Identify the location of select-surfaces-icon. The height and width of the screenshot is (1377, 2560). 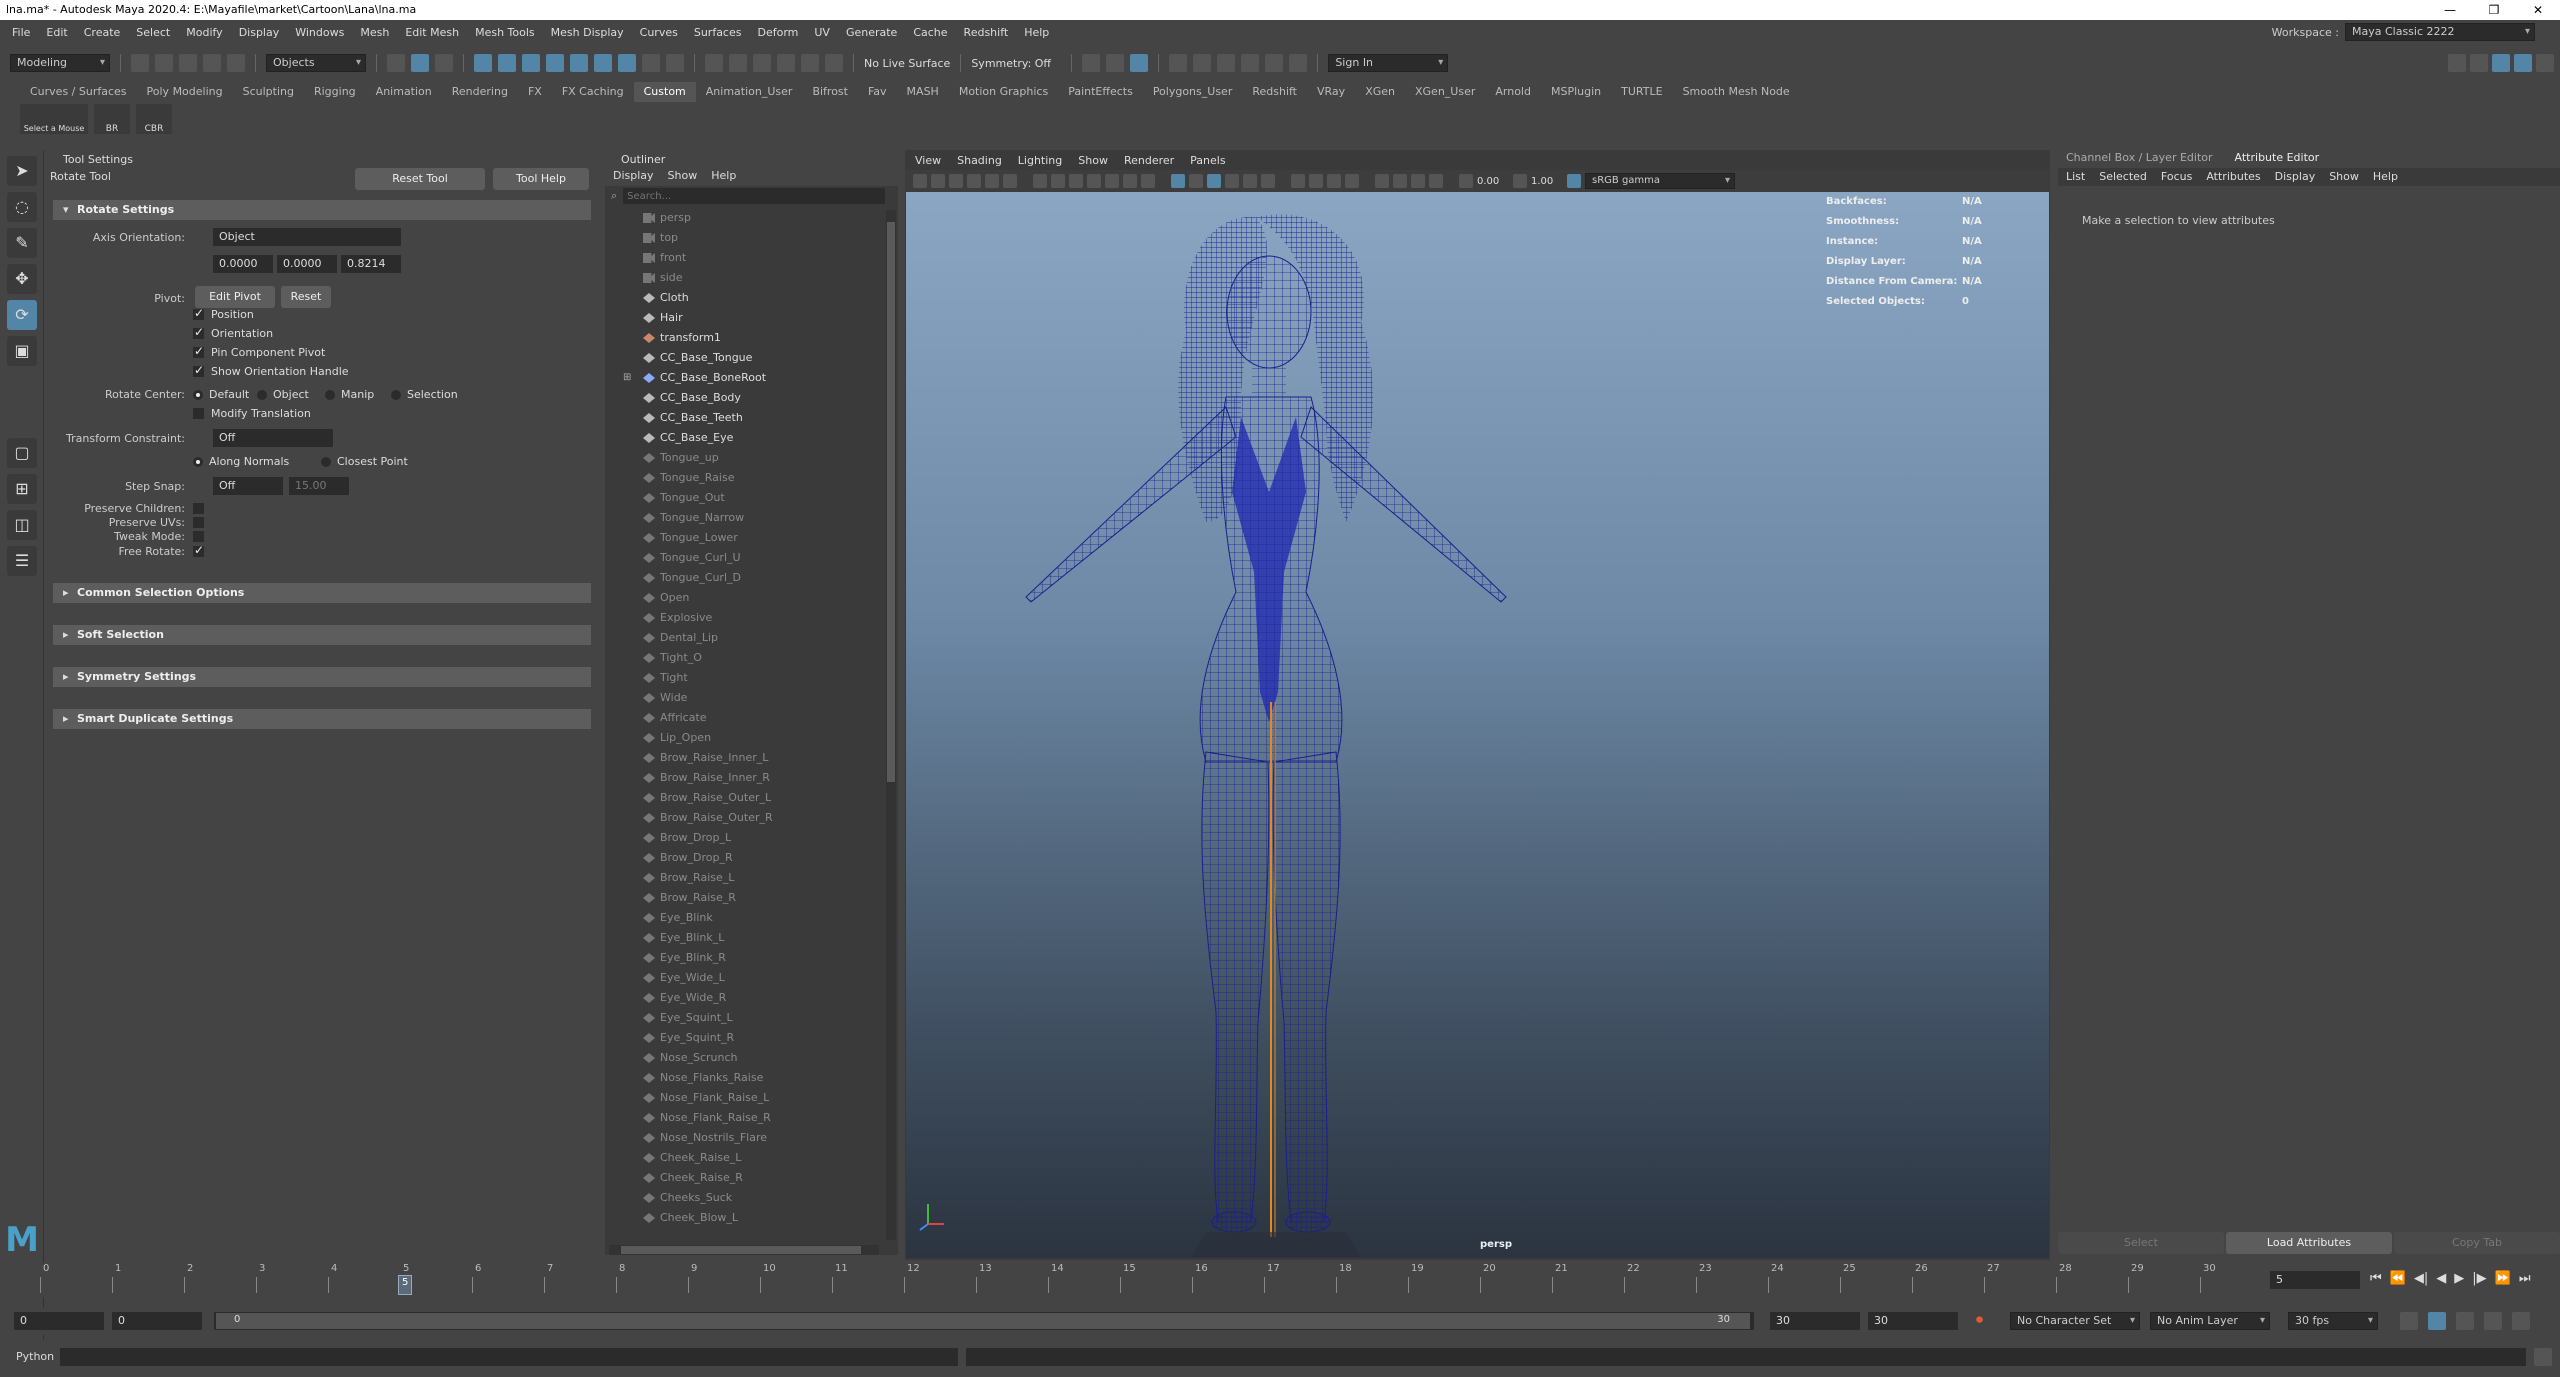
(555, 63).